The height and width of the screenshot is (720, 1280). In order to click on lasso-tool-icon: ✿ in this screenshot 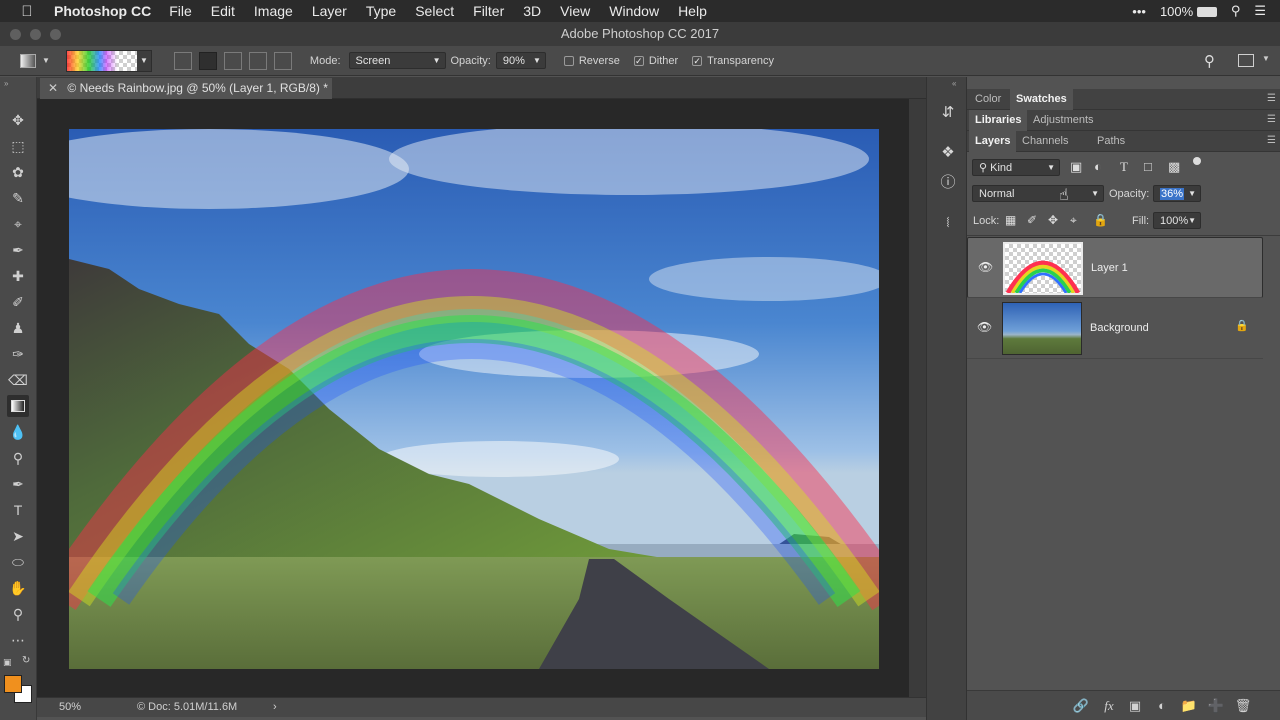, I will do `click(18, 172)`.